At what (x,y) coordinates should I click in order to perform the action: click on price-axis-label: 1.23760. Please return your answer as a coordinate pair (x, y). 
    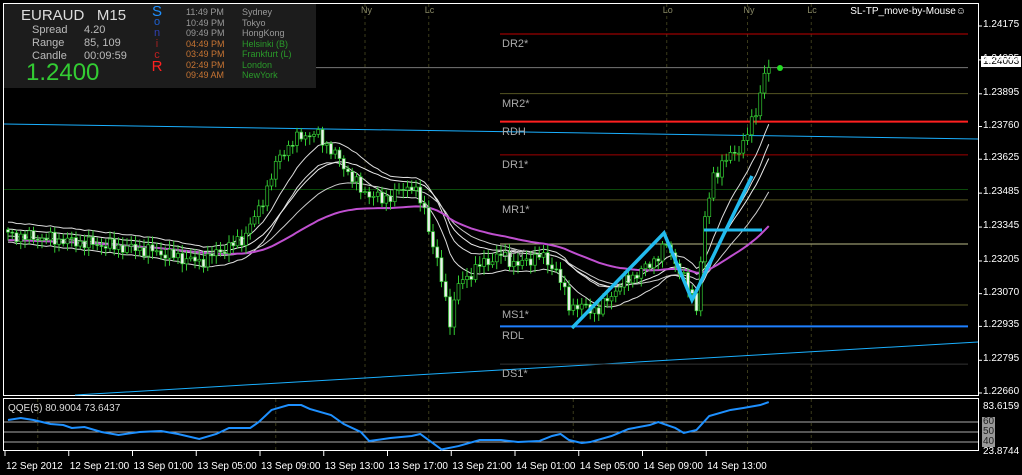
    Looking at the image, I should click on (1001, 125).